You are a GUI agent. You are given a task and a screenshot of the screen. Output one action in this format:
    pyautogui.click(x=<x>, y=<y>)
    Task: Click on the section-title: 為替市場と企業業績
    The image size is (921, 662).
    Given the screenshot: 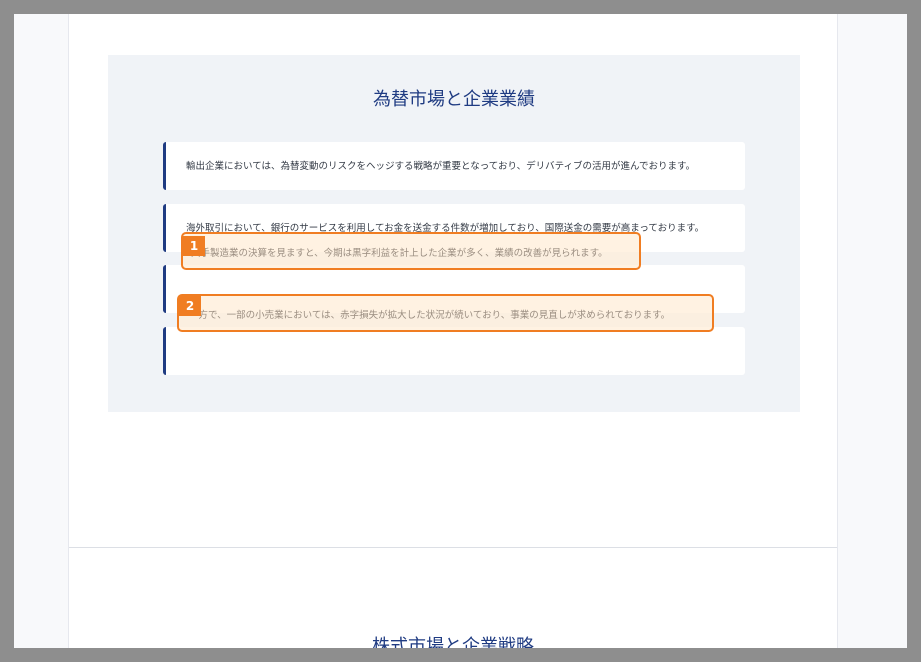 What is the action you would take?
    pyautogui.click(x=454, y=99)
    